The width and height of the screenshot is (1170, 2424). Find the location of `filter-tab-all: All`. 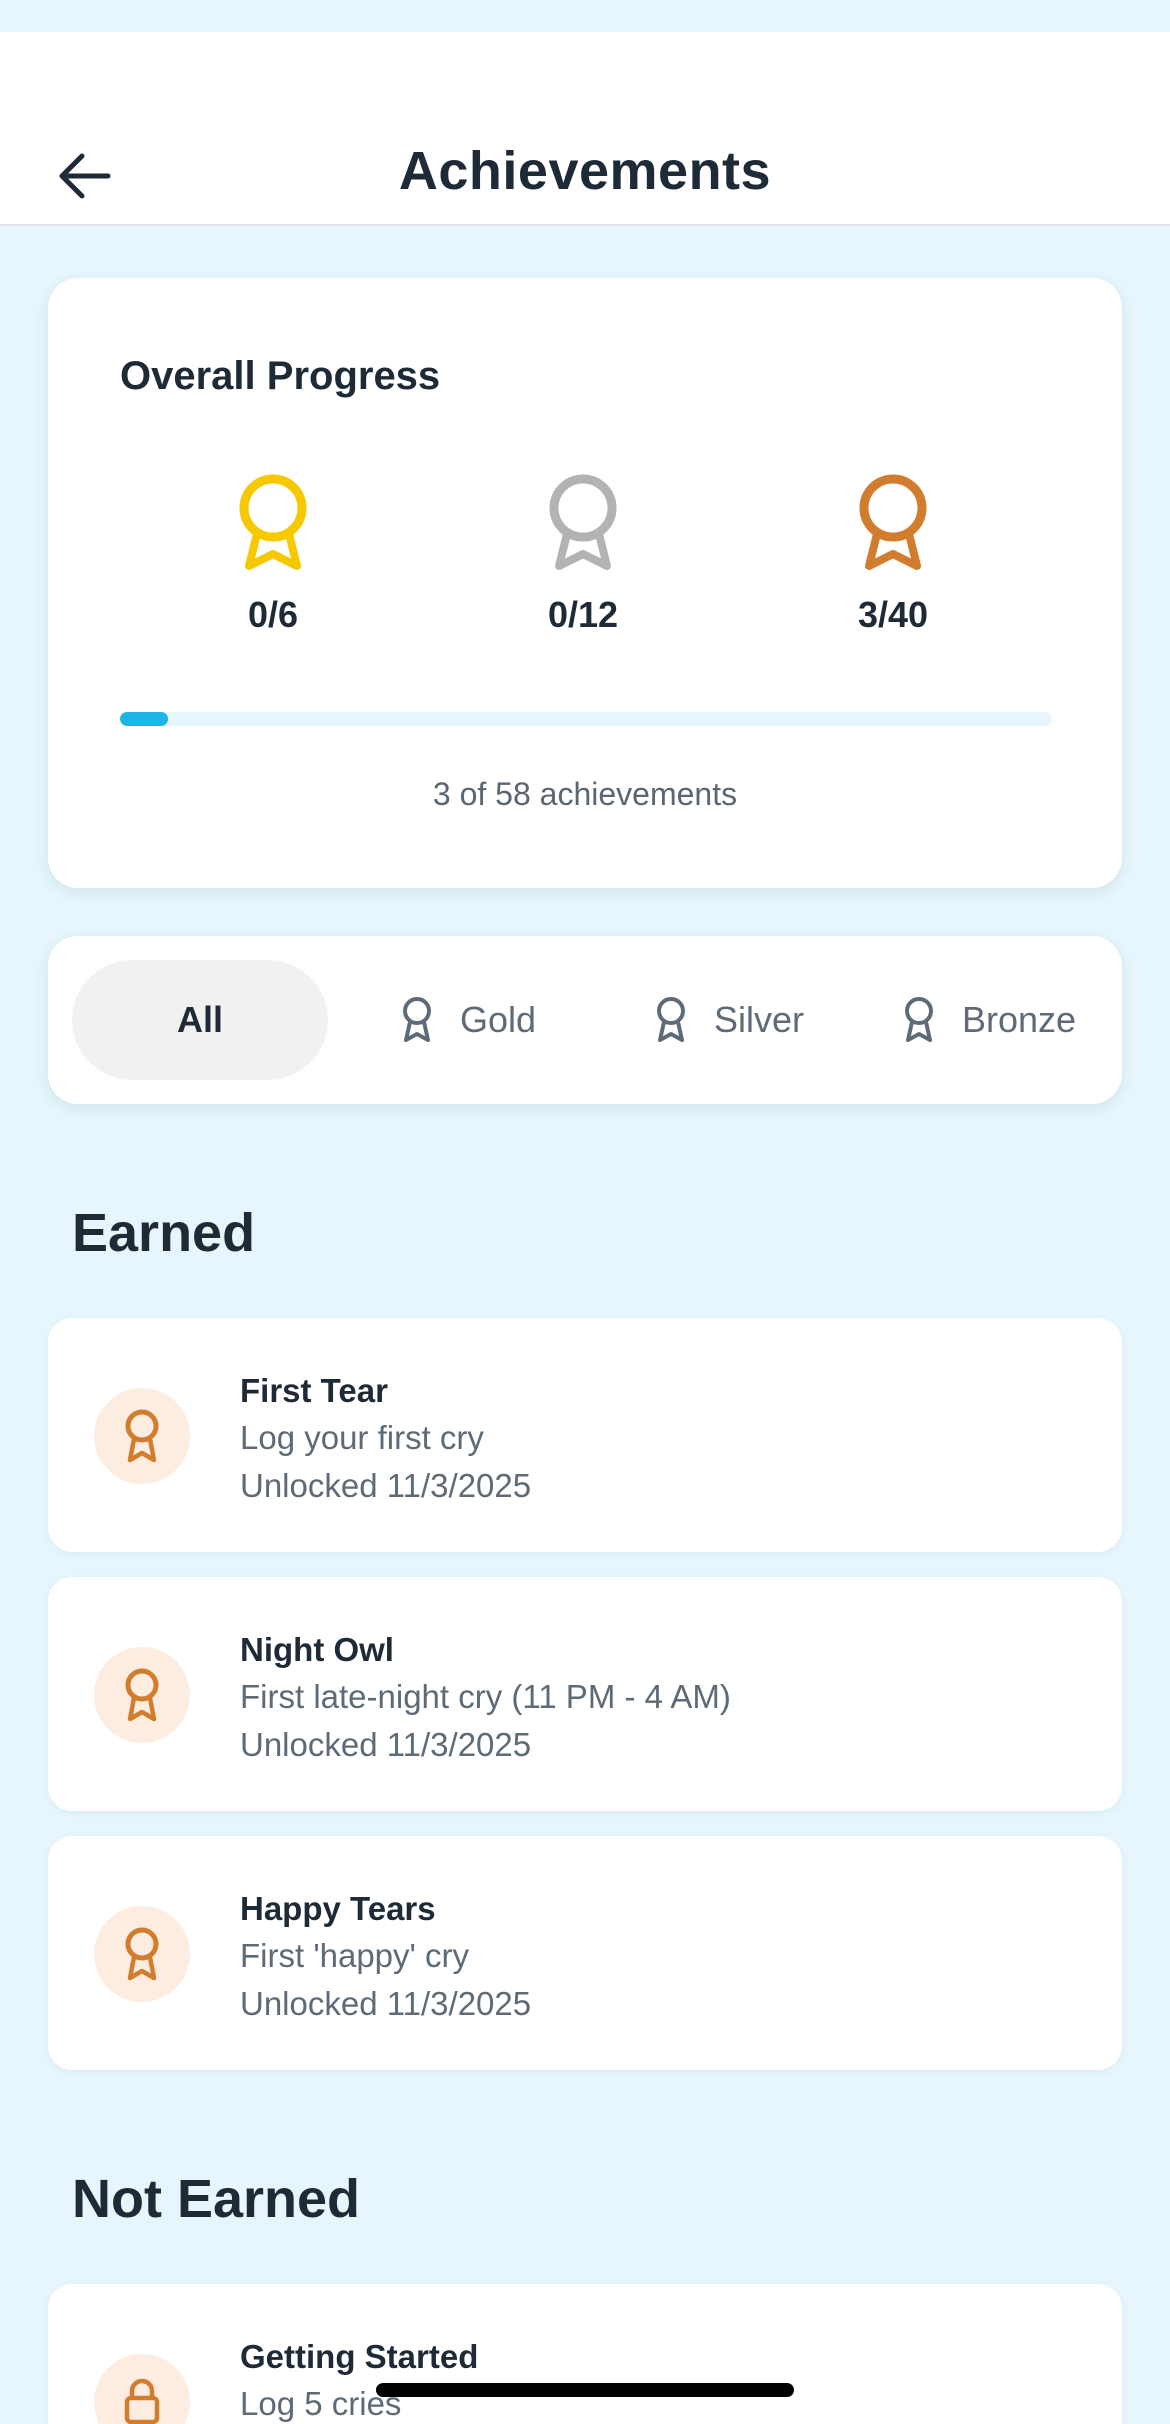

filter-tab-all: All is located at coordinates (200, 1020).